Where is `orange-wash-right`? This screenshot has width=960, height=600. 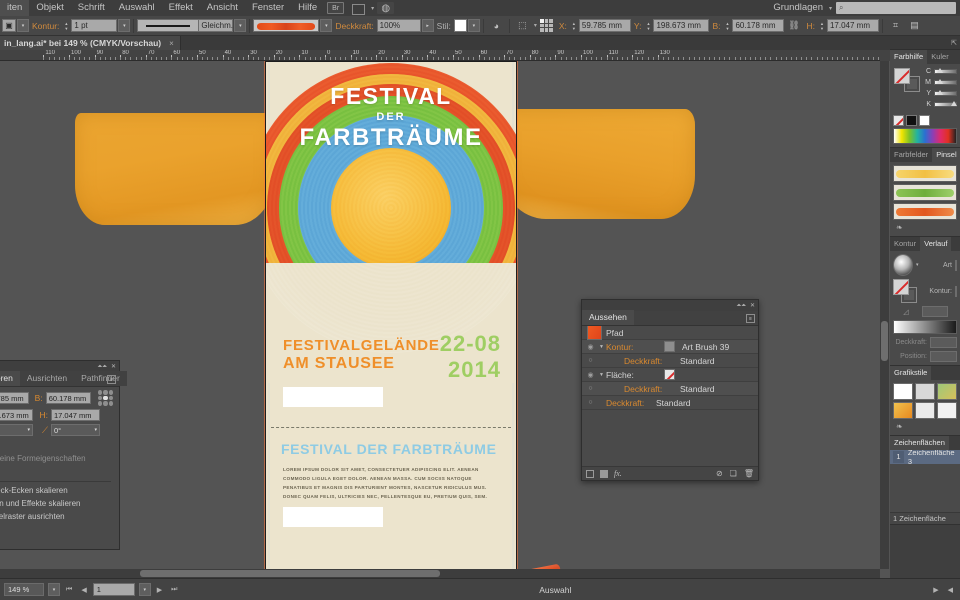 orange-wash-right is located at coordinates (597, 164).